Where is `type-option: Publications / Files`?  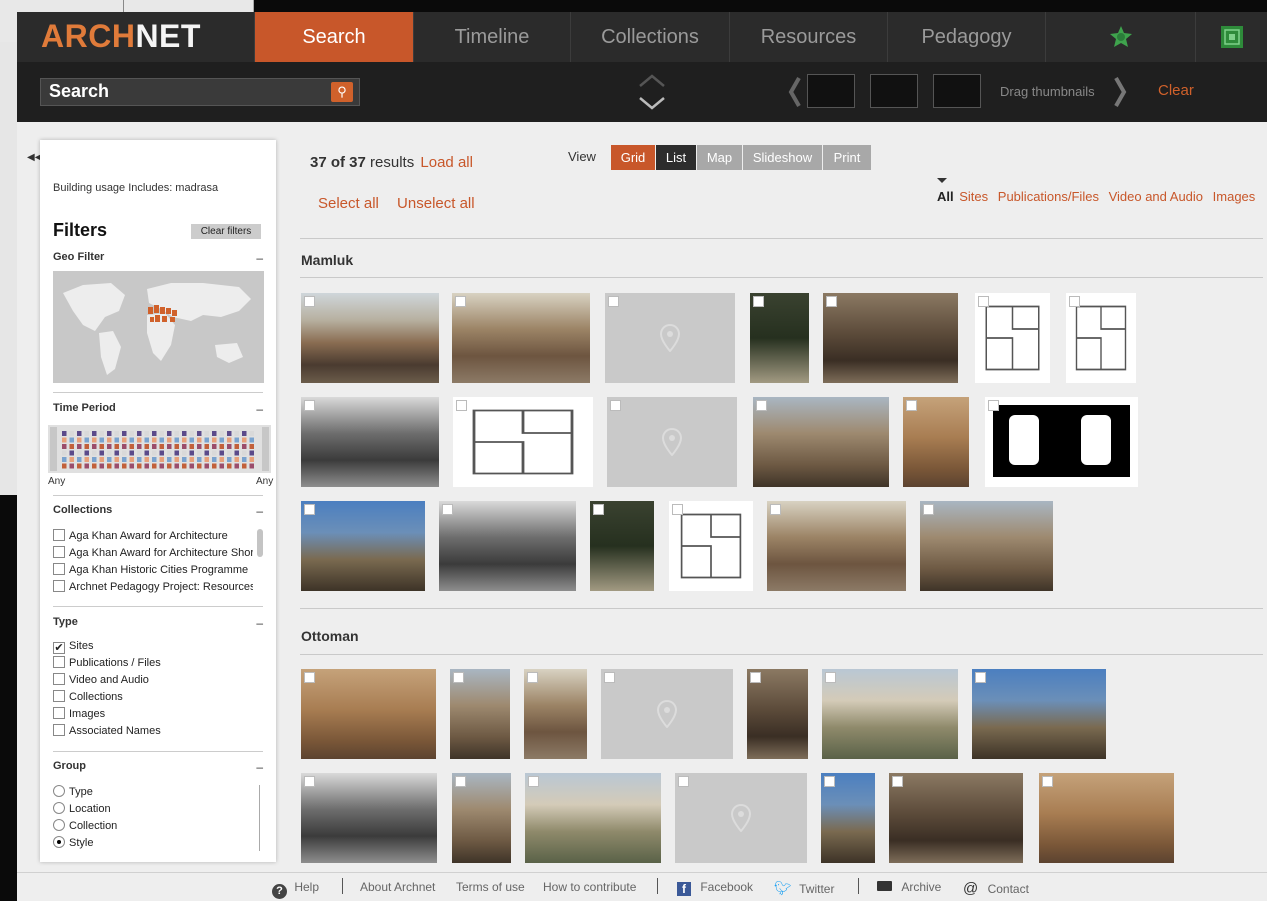 type-option: Publications / Files is located at coordinates (158, 663).